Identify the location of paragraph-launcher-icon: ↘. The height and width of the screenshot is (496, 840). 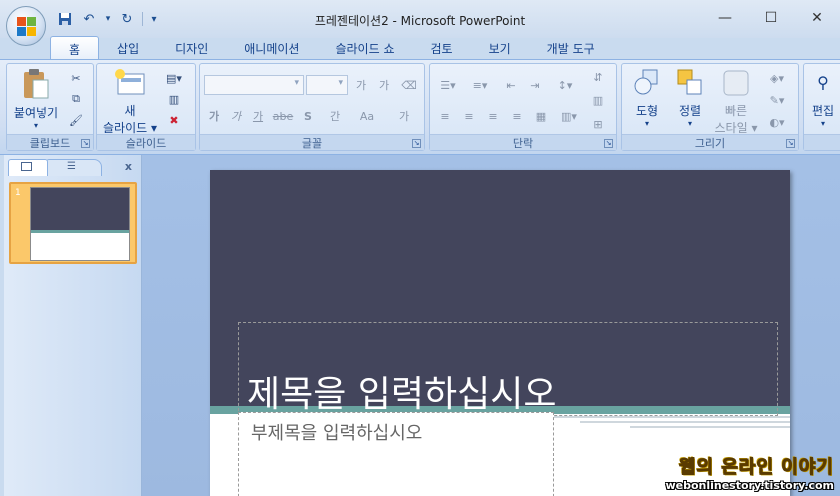
(608, 143).